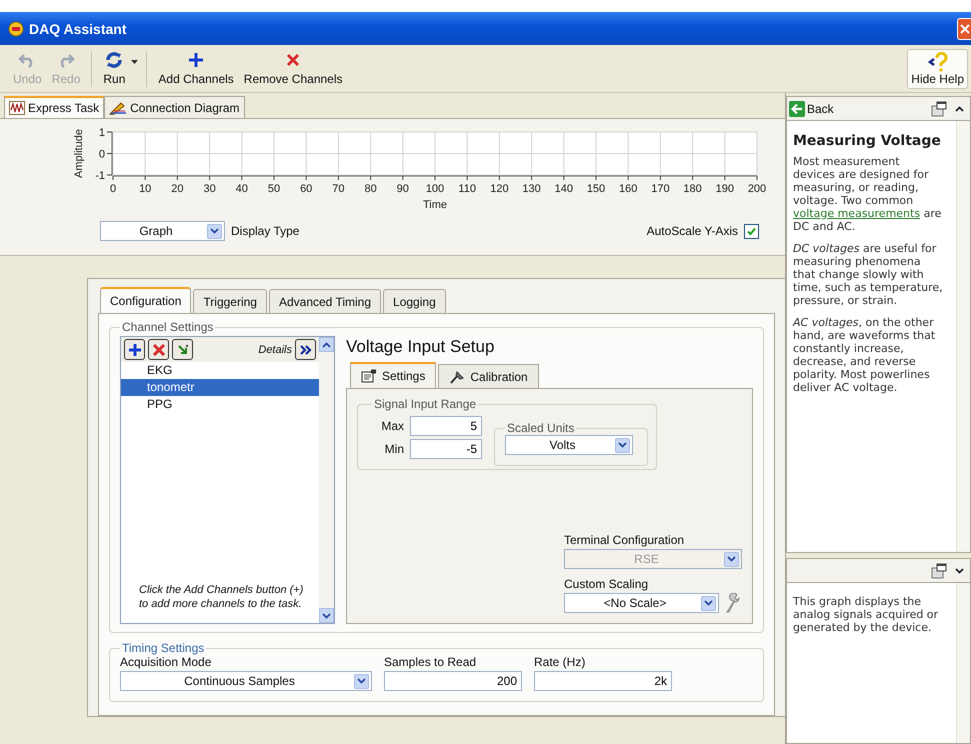 This screenshot has height=744, width=971. What do you see at coordinates (220, 387) in the screenshot?
I see `channel-item: tonometr` at bounding box center [220, 387].